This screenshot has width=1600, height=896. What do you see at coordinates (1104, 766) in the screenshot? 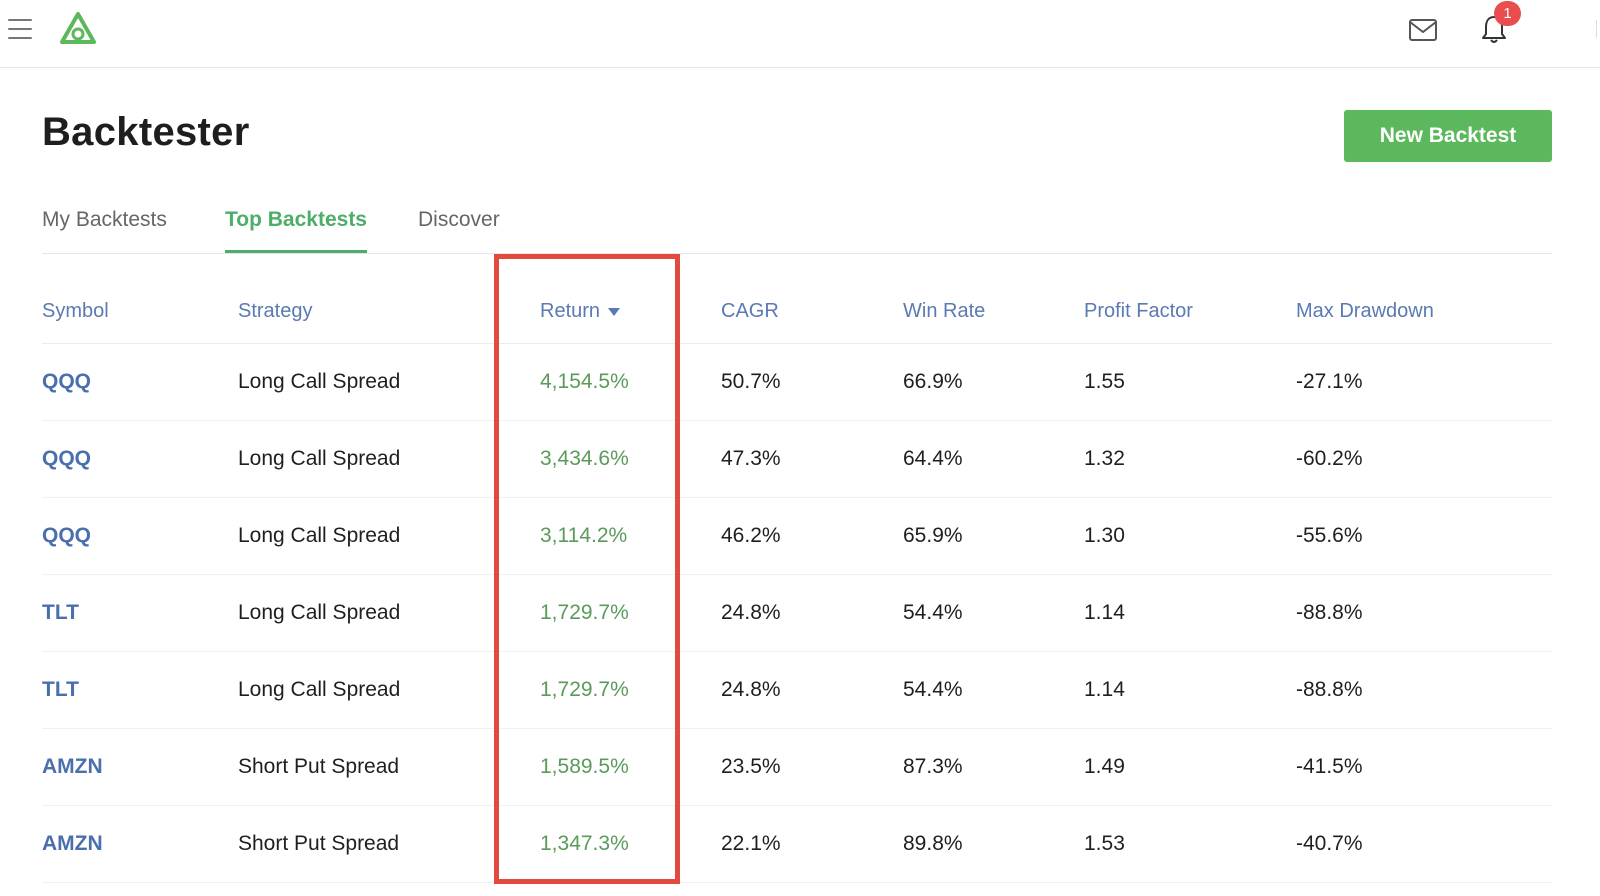
I see `profit-factor-cell: 1.49` at bounding box center [1104, 766].